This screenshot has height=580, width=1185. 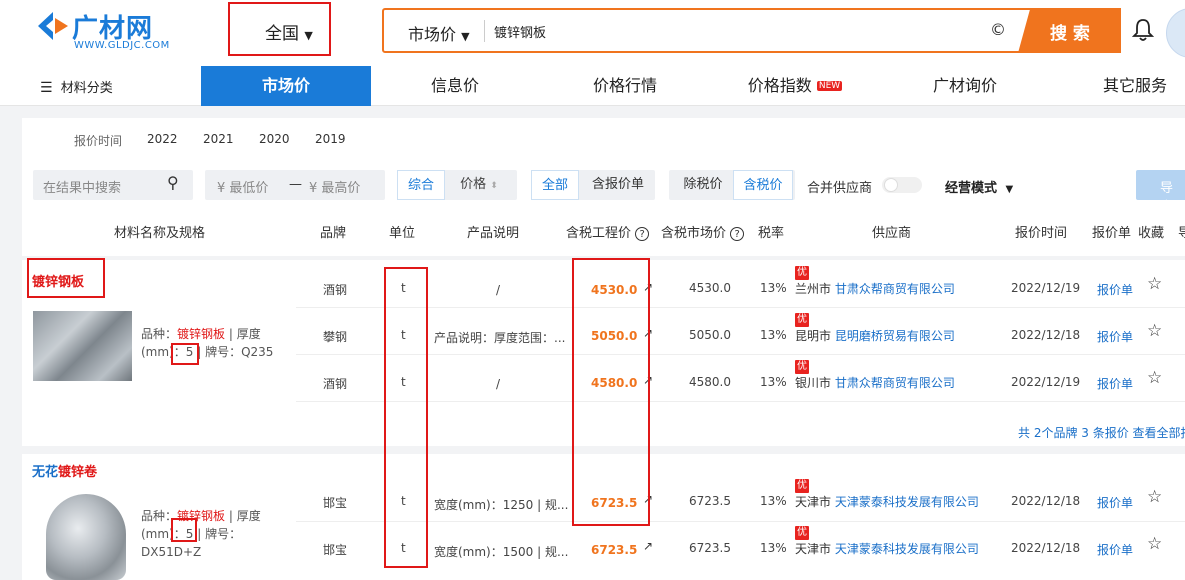 What do you see at coordinates (998, 29) in the screenshot?
I see `clear-icon: ©` at bounding box center [998, 29].